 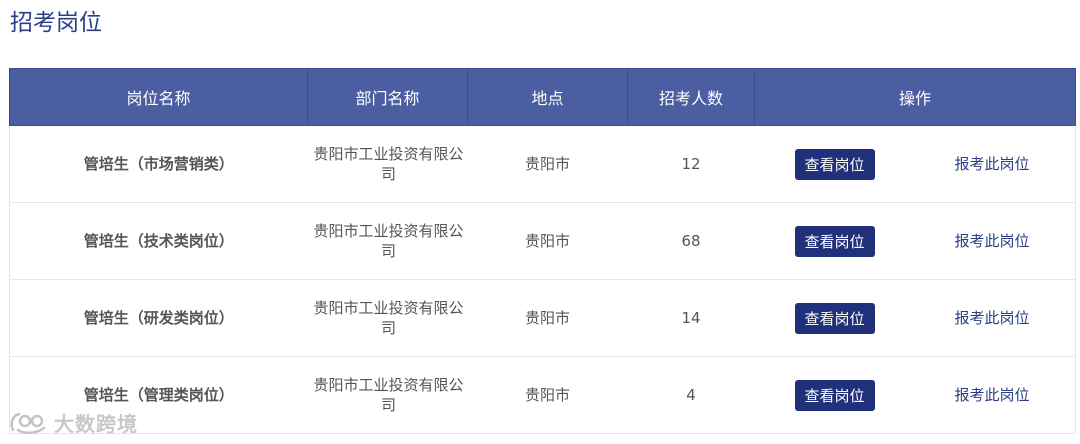 I want to click on header-job-name: 岗位名称, so click(x=158, y=97).